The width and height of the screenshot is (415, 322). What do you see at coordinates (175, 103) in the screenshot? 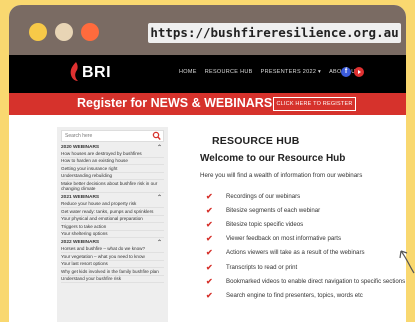
I see `banner-title: Register for NEWS & WEBINARS` at bounding box center [175, 103].